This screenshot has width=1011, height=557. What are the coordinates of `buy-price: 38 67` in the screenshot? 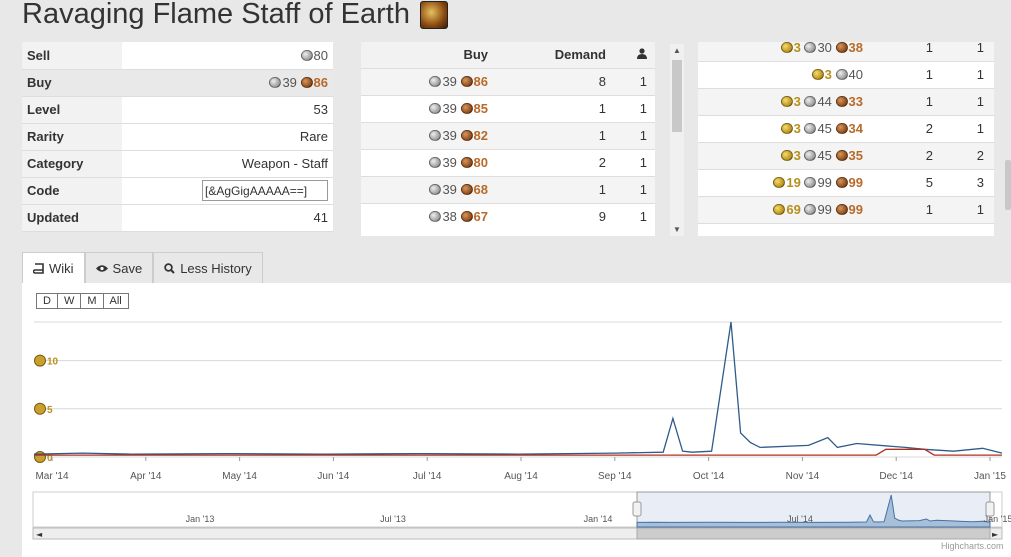 It's located at (428, 216).